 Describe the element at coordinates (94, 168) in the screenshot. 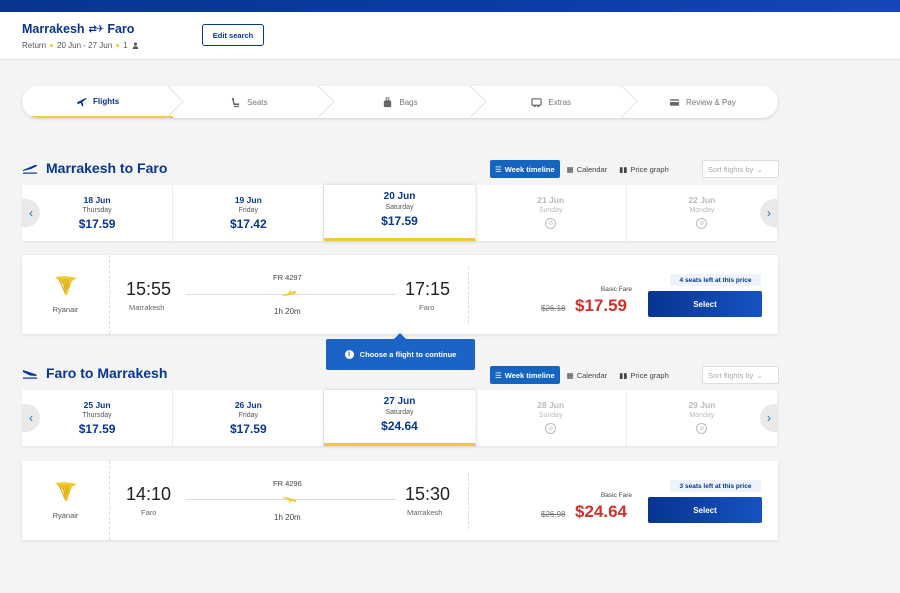

I see `outbound-section-title: Marrakesh to Faro` at that location.